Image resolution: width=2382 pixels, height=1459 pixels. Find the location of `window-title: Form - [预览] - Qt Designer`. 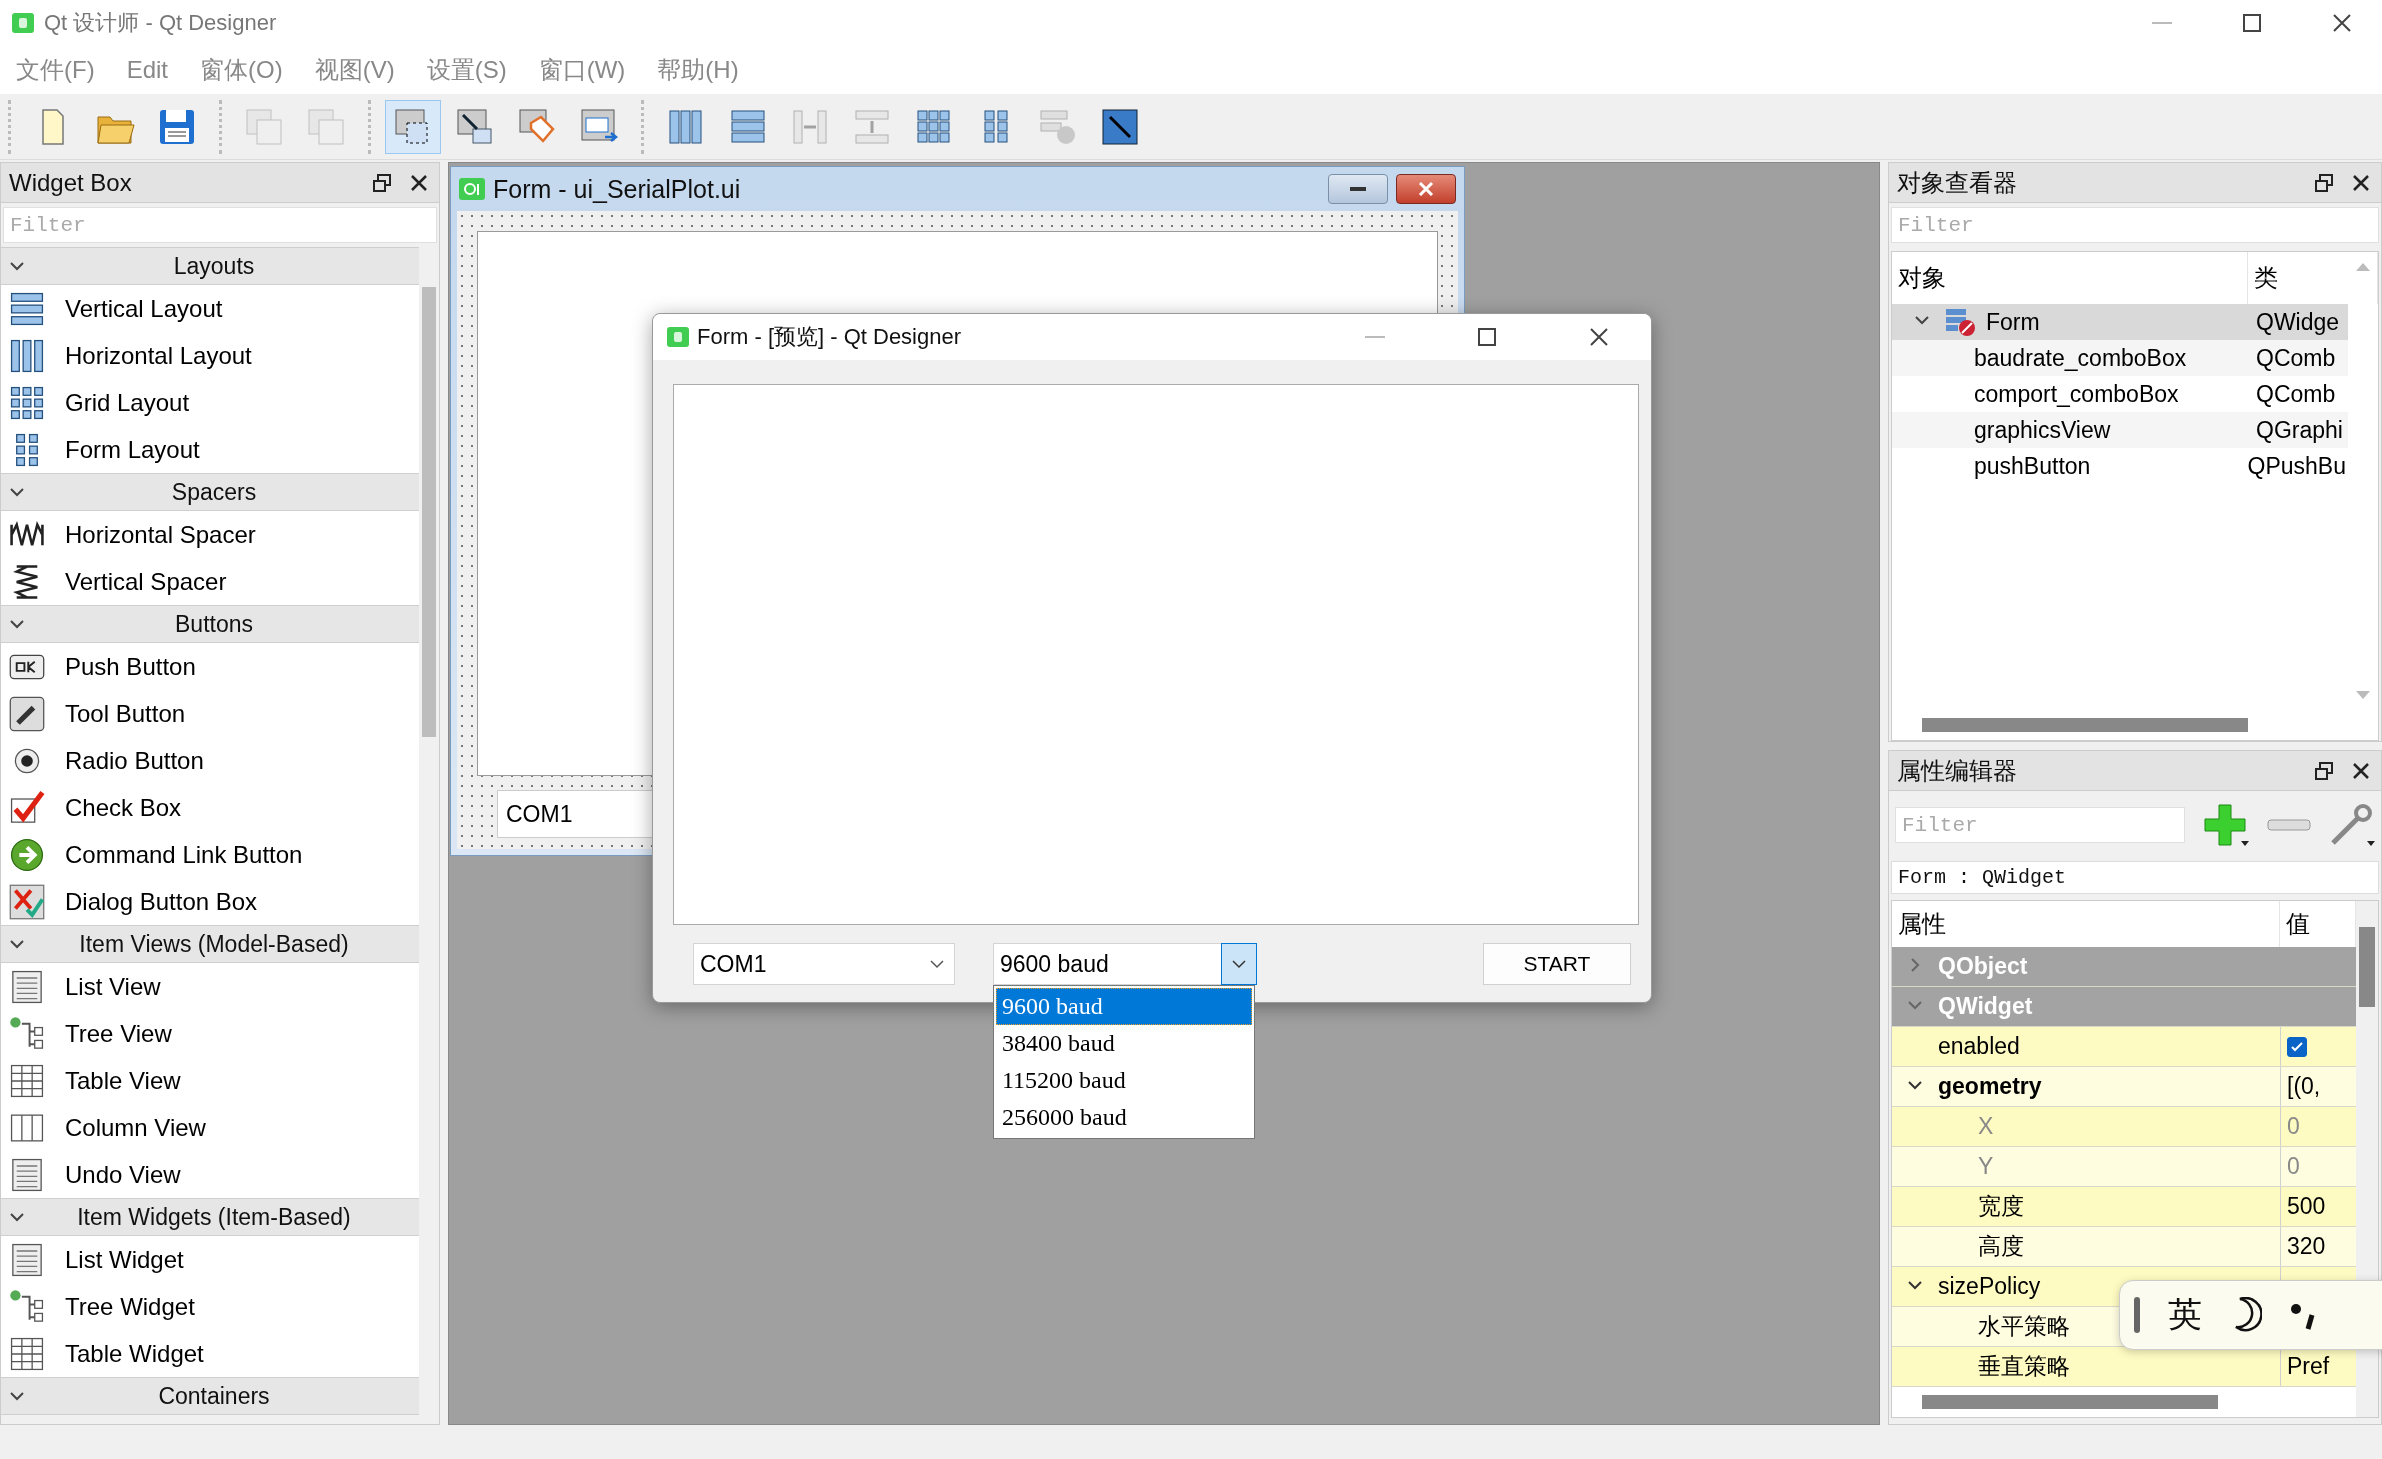

window-title: Form - [预览] - Qt Designer is located at coordinates (830, 337).